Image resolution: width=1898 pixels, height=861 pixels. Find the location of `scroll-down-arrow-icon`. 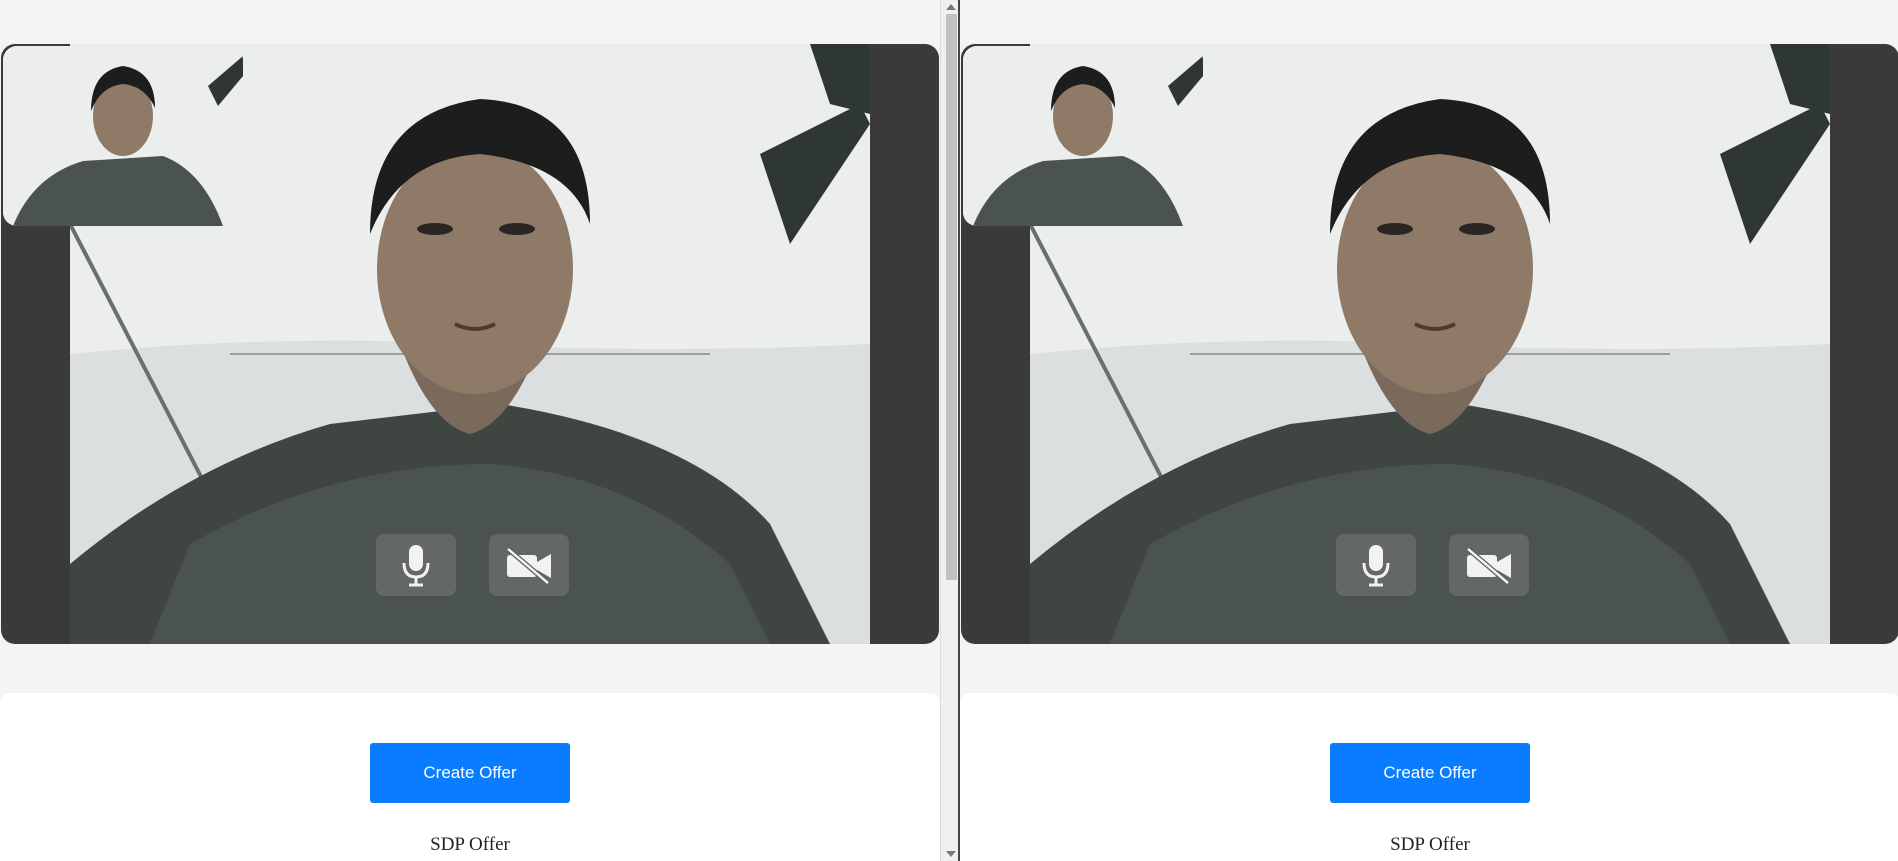

scroll-down-arrow-icon is located at coordinates (951, 854).